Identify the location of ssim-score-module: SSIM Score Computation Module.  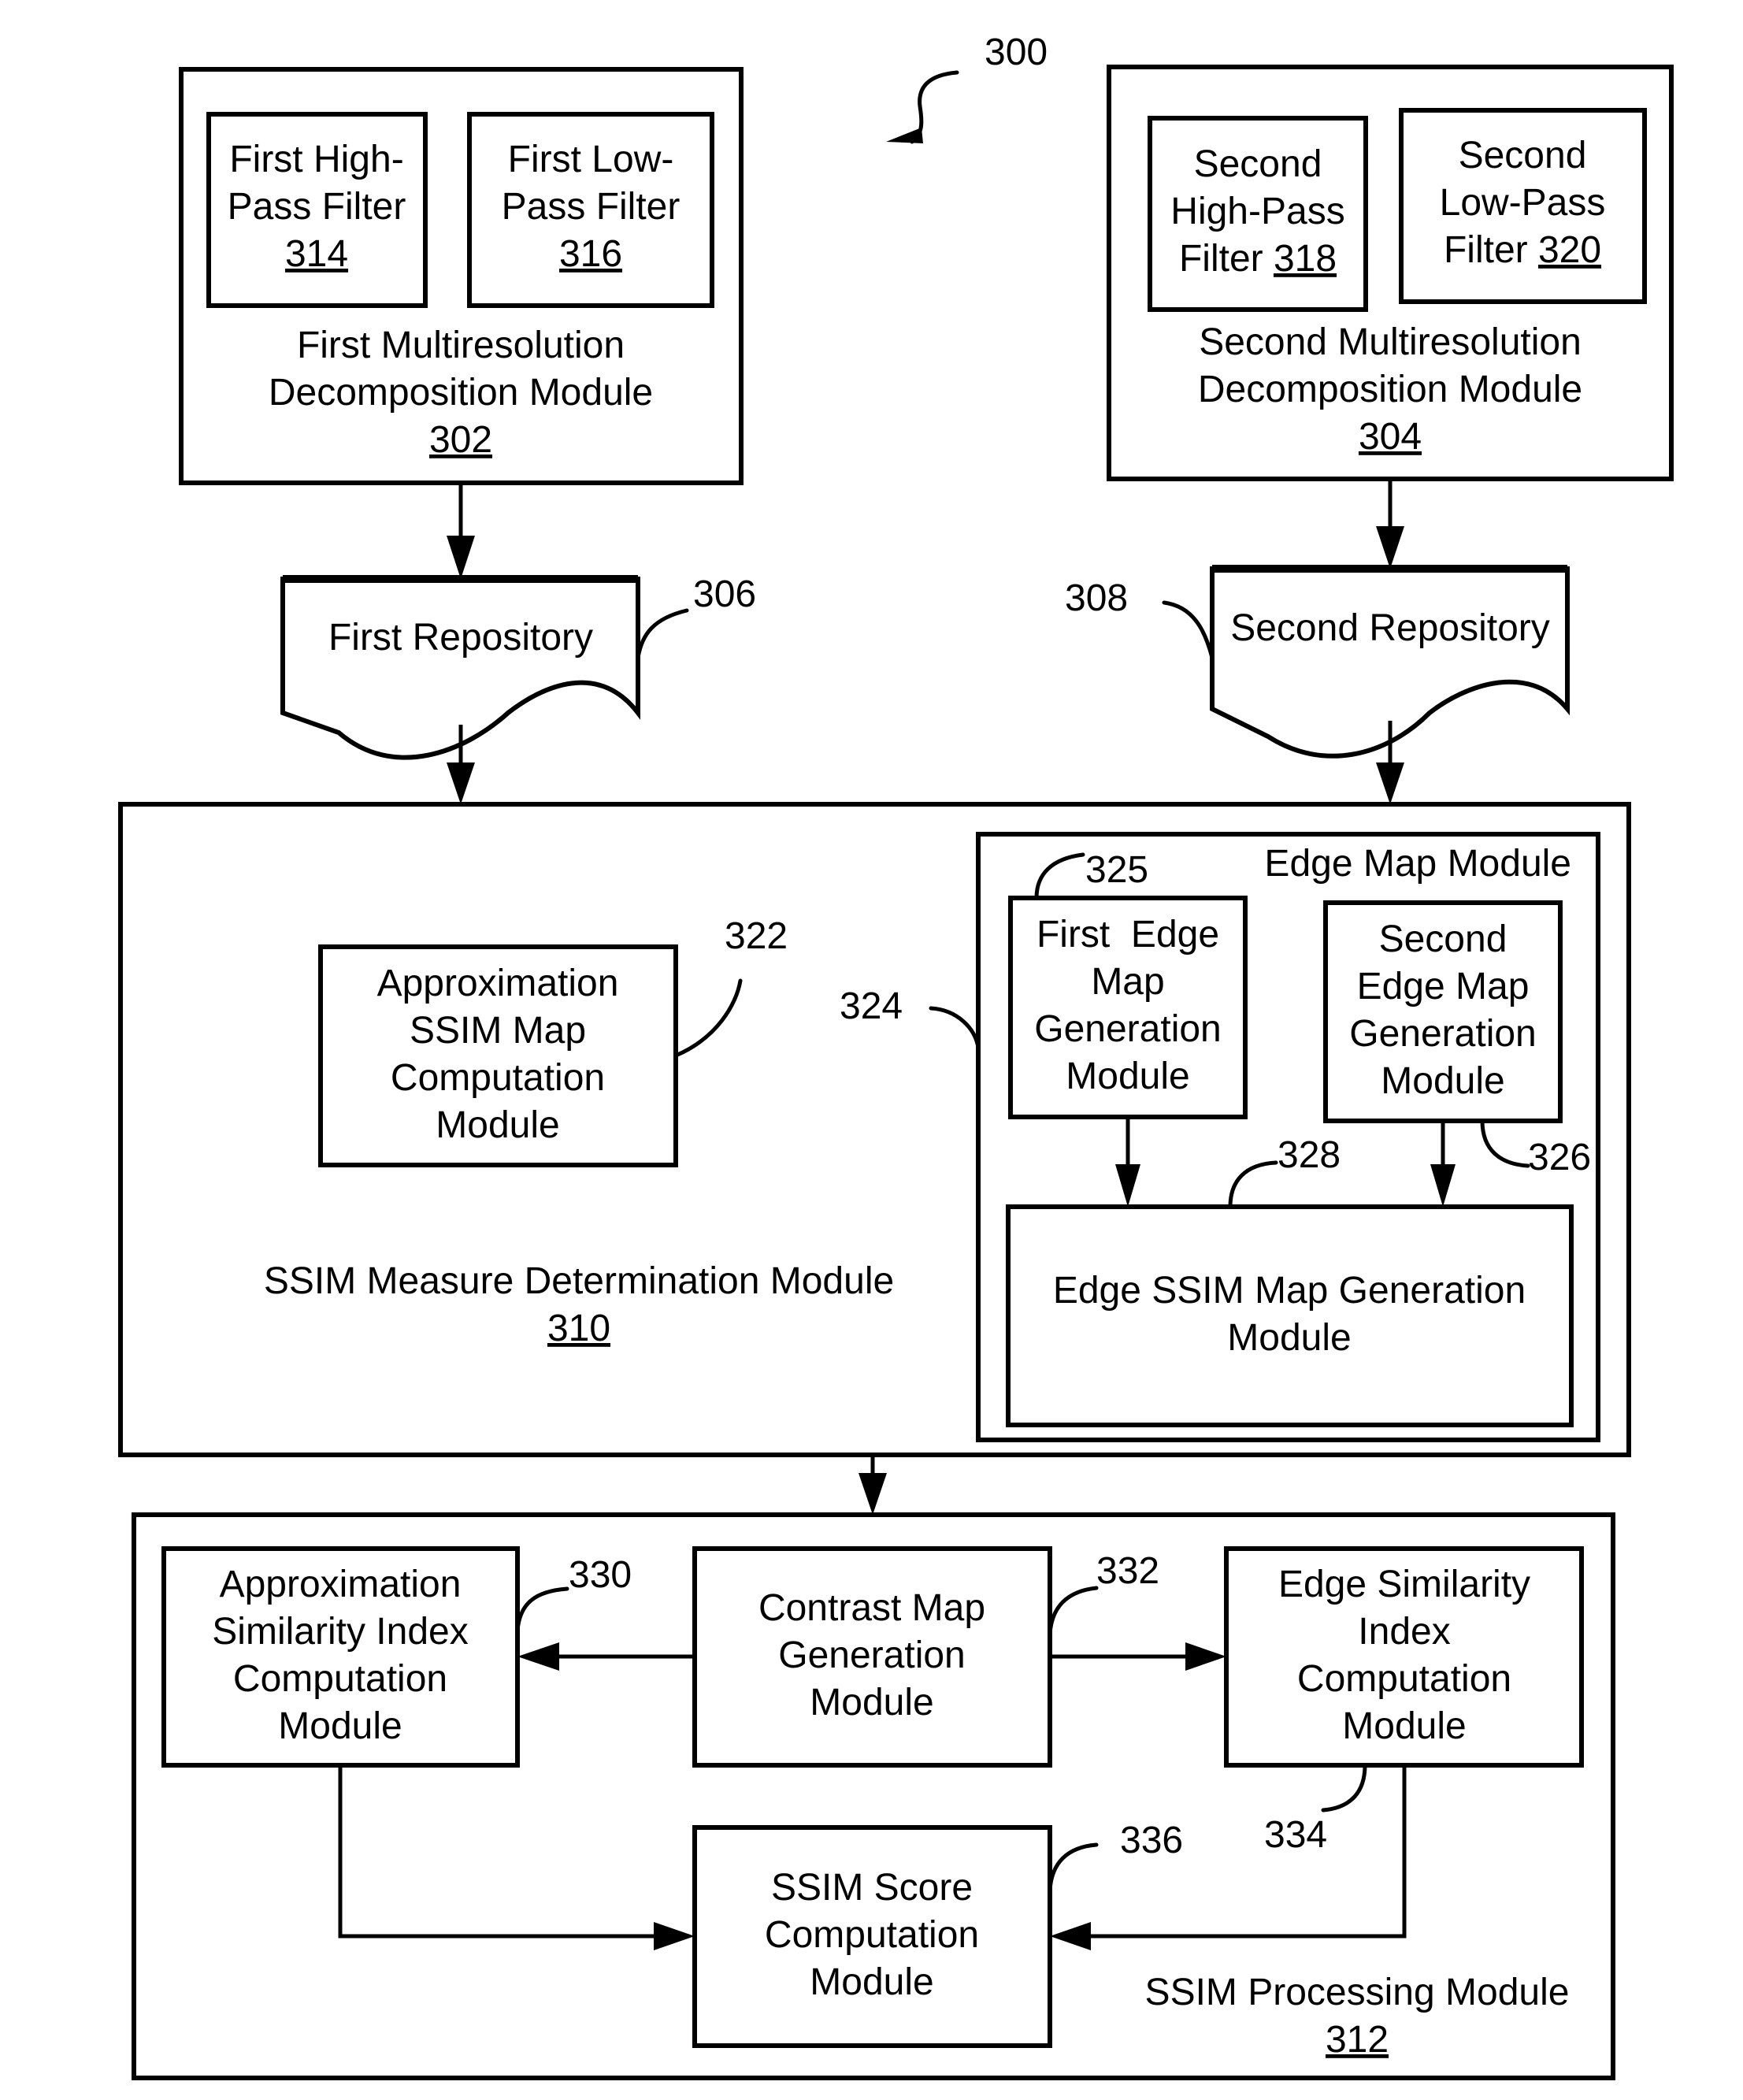
(872, 1936).